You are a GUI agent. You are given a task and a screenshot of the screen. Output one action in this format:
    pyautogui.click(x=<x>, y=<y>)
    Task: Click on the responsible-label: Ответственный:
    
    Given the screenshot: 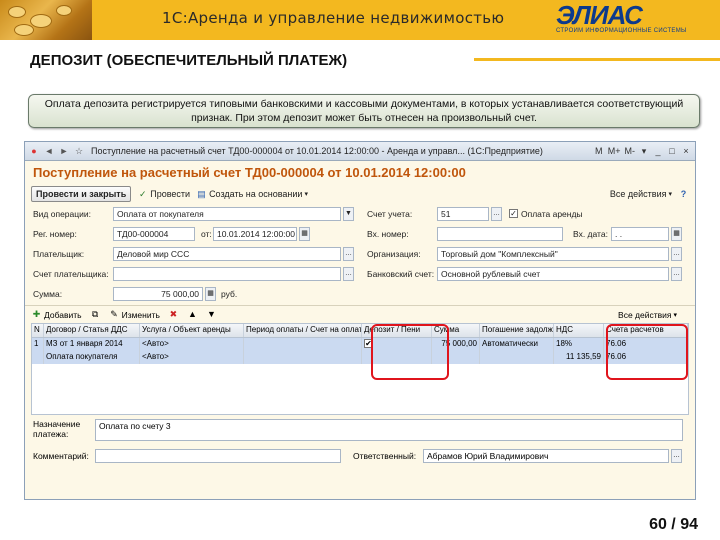 What is the action you would take?
    pyautogui.click(x=385, y=456)
    